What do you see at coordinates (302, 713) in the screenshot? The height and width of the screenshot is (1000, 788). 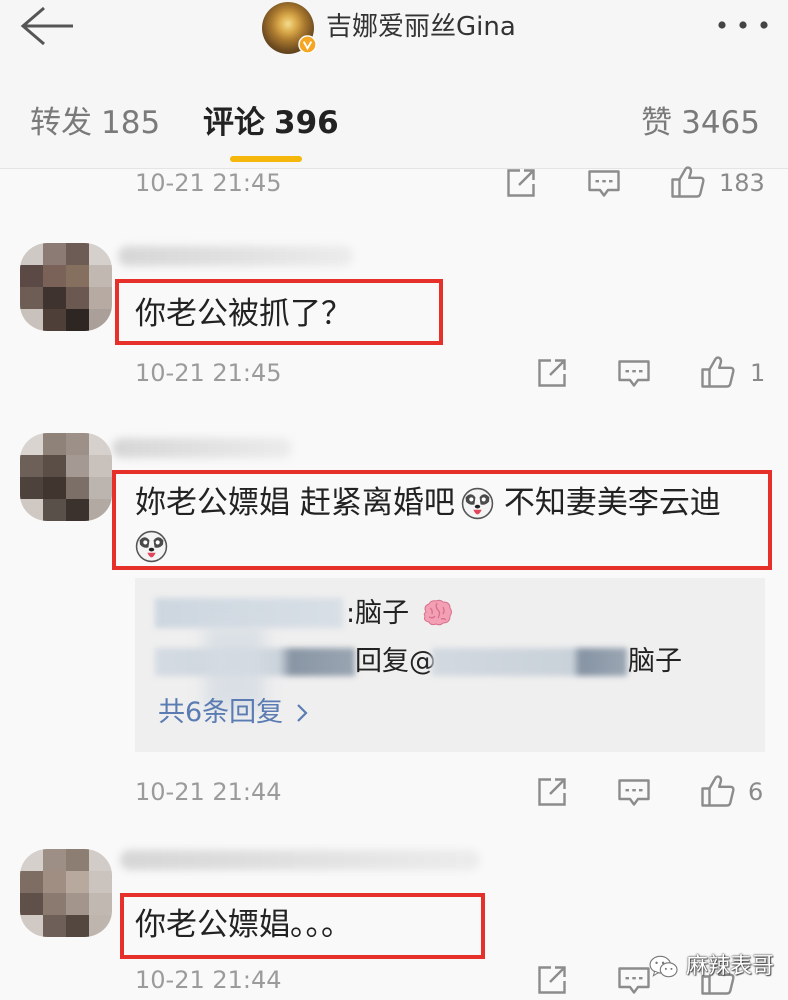 I see `chevron-right-icon` at bounding box center [302, 713].